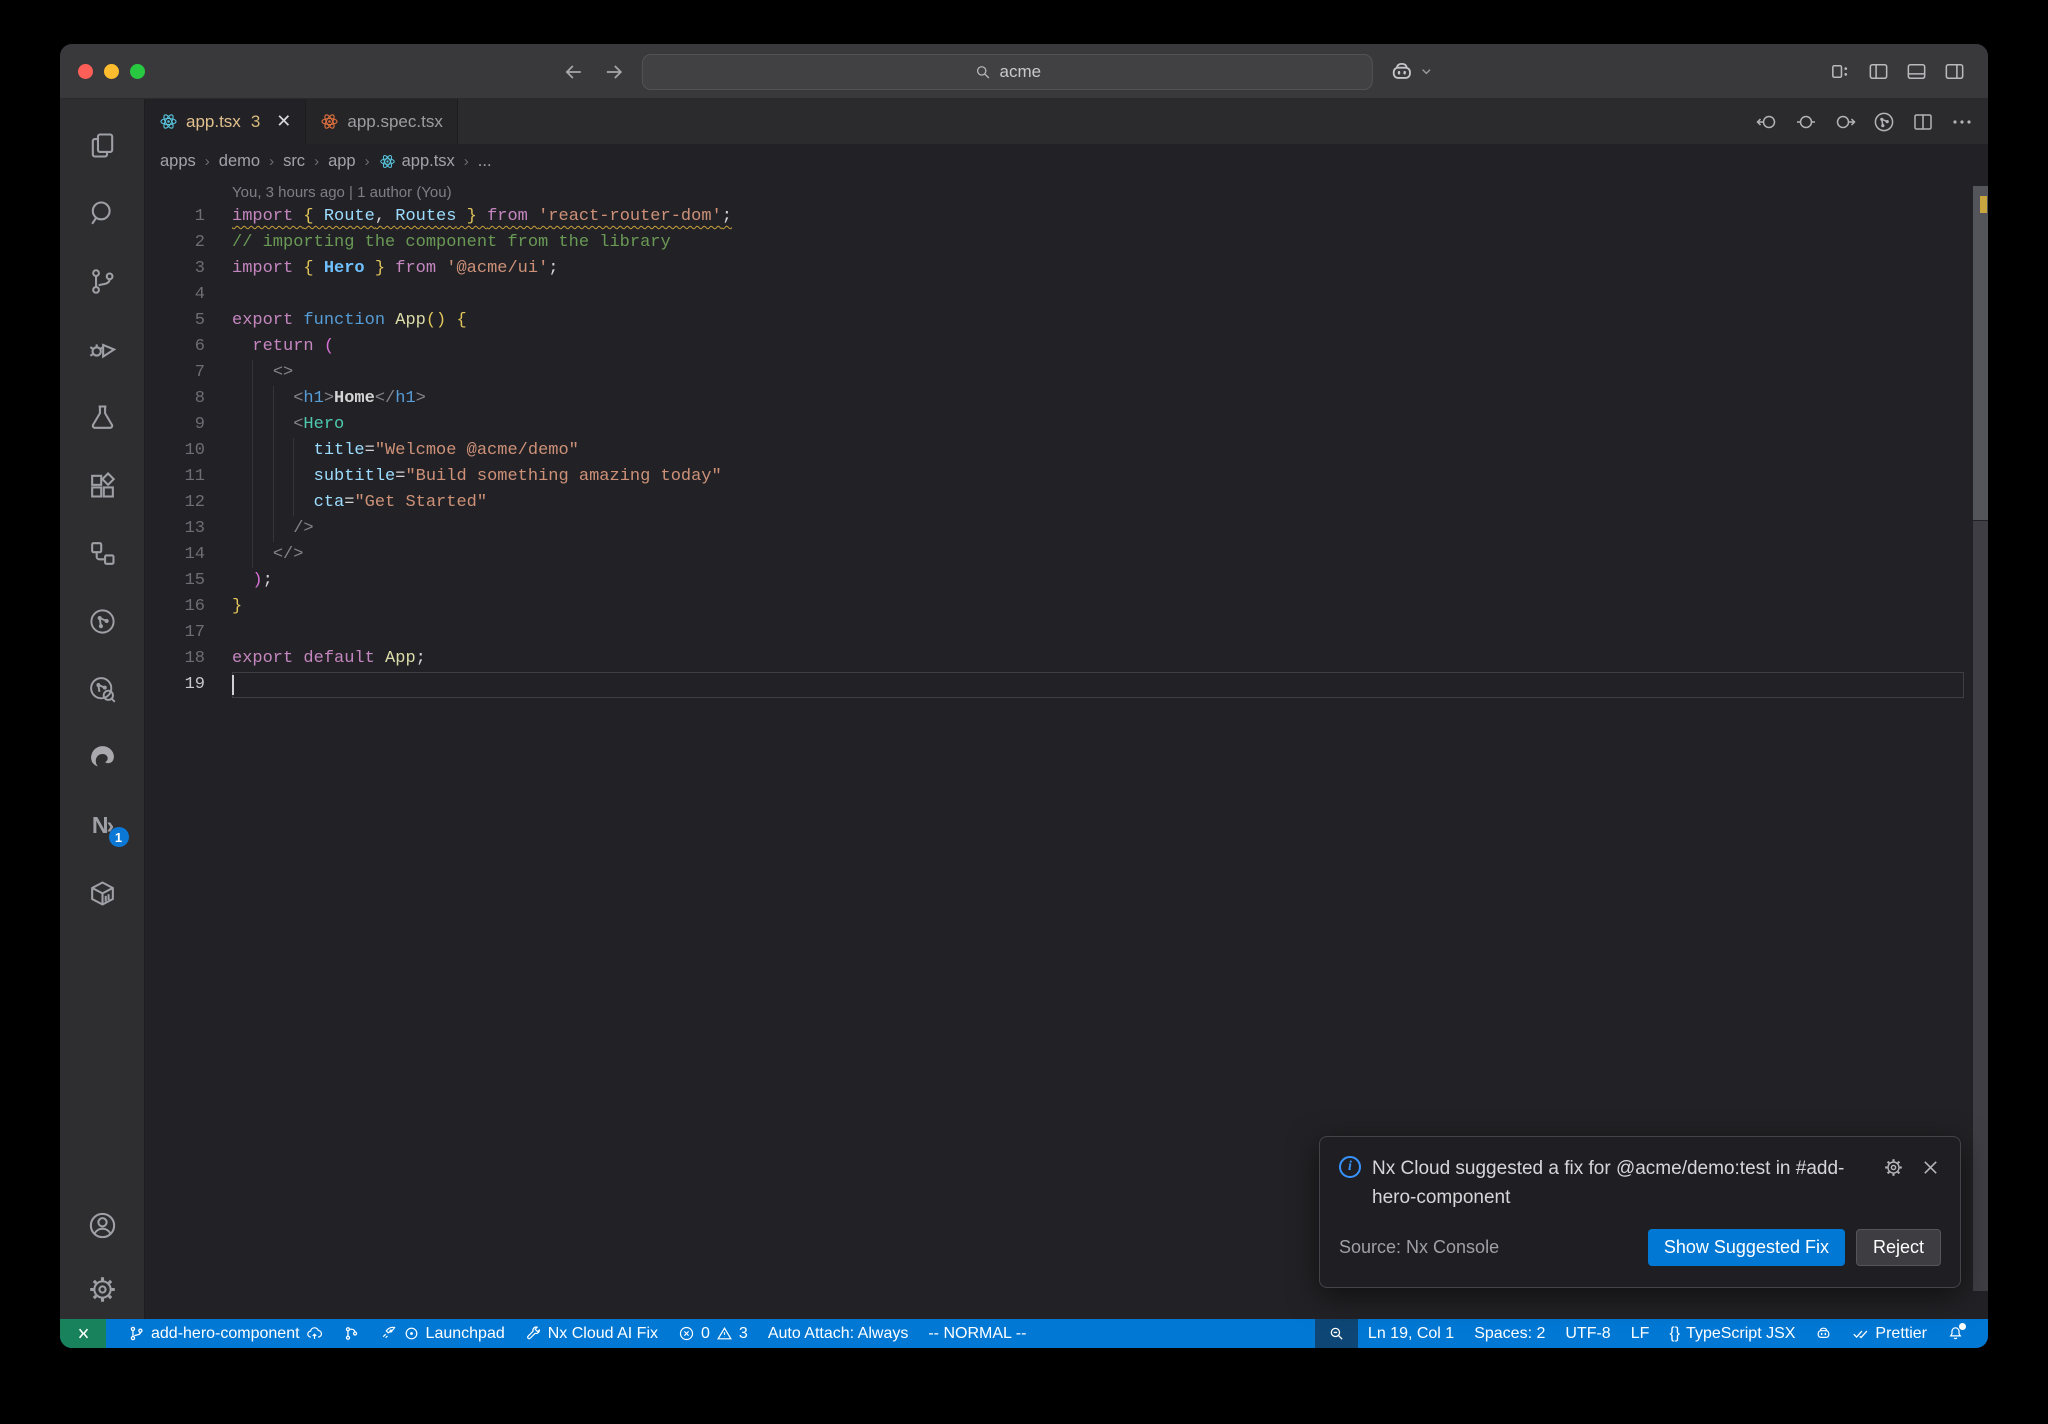 The image size is (2048, 1424). I want to click on line-number: 8, so click(175, 399).